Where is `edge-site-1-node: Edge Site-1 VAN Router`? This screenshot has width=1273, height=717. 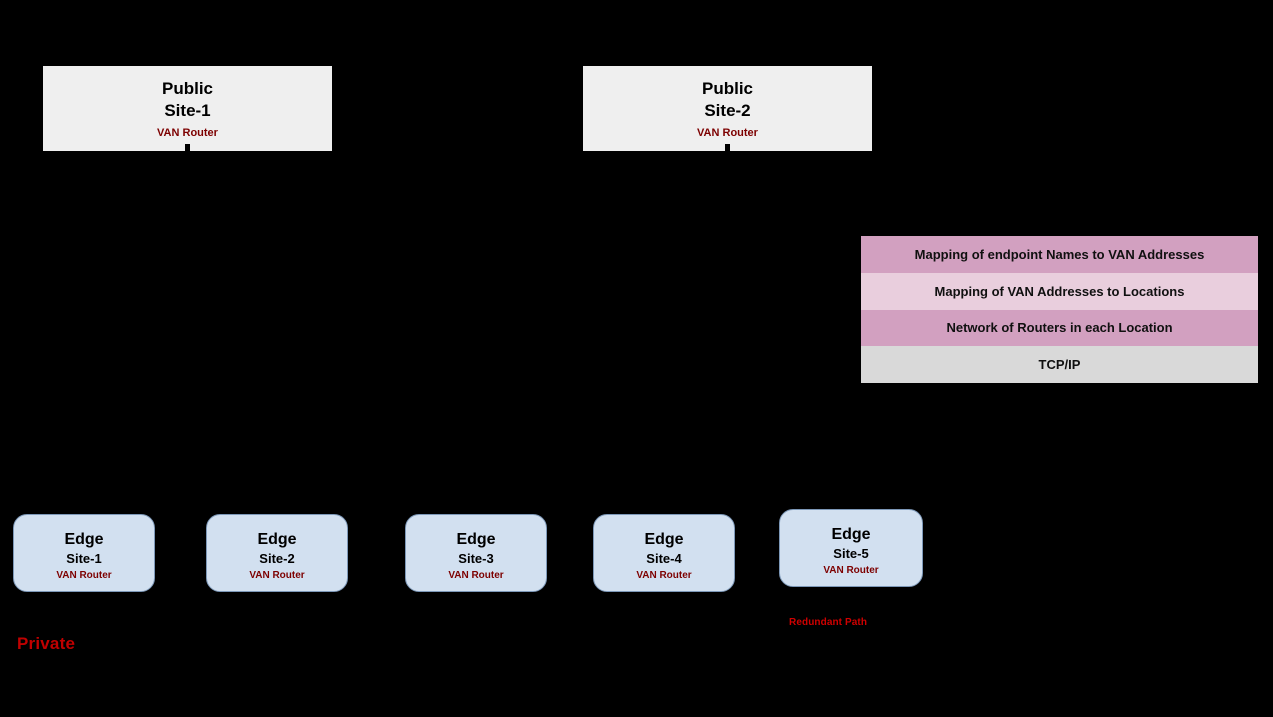
edge-site-1-node: Edge Site-1 VAN Router is located at coordinates (84, 553).